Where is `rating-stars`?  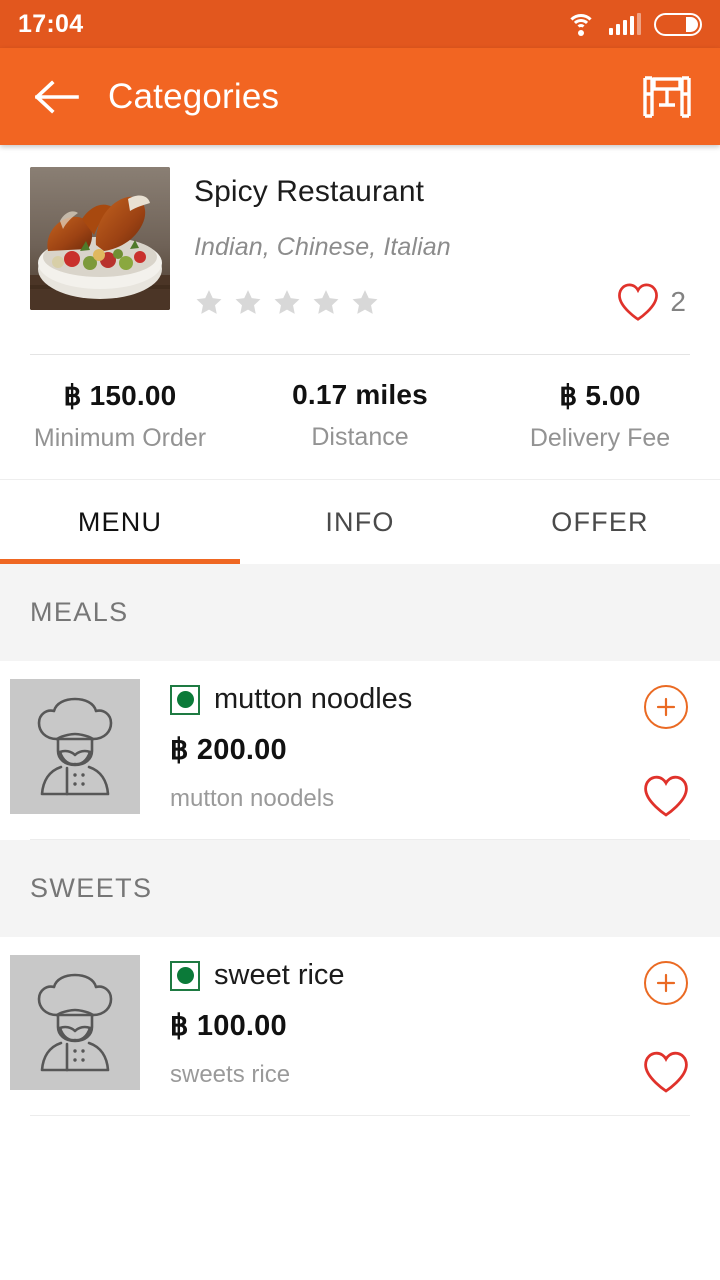
rating-stars is located at coordinates (287, 302).